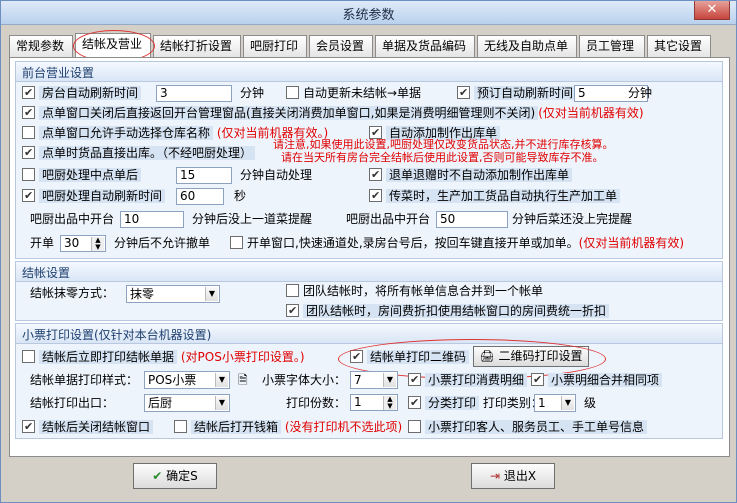 The image size is (737, 503). I want to click on label: 团队结帐时，房间费折扣使用结帐窗口的房间费统一折扣, so click(456, 311).